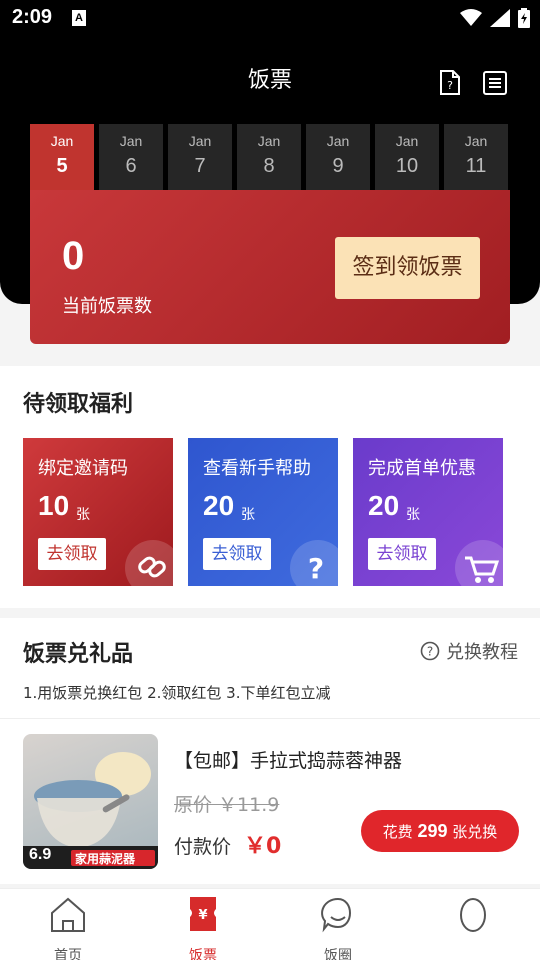 Image resolution: width=540 pixels, height=960 pixels. I want to click on divider, so click(270, 718).